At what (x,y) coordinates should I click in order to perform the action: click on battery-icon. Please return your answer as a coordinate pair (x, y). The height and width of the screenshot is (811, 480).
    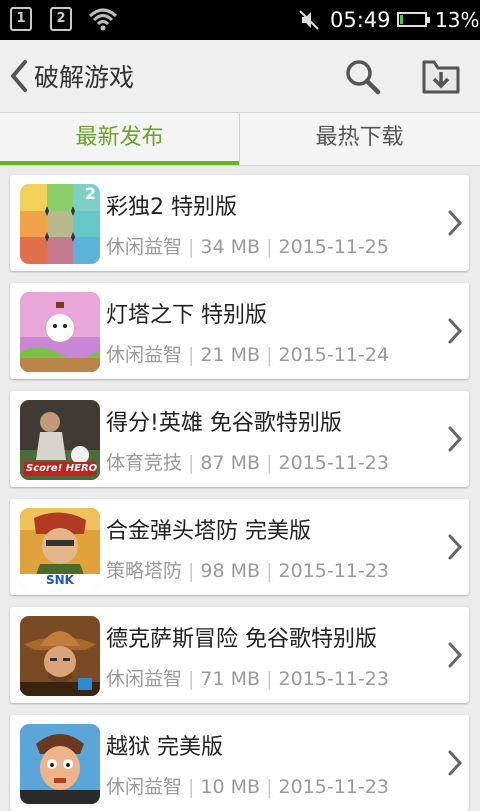
    Looking at the image, I should click on (413, 19).